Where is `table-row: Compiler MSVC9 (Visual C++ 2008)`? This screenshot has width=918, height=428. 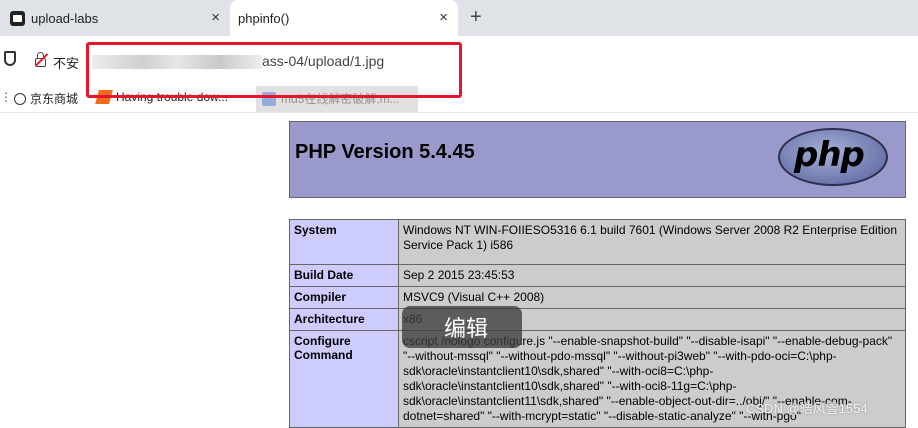
table-row: Compiler MSVC9 (Visual C++ 2008) is located at coordinates (597, 297).